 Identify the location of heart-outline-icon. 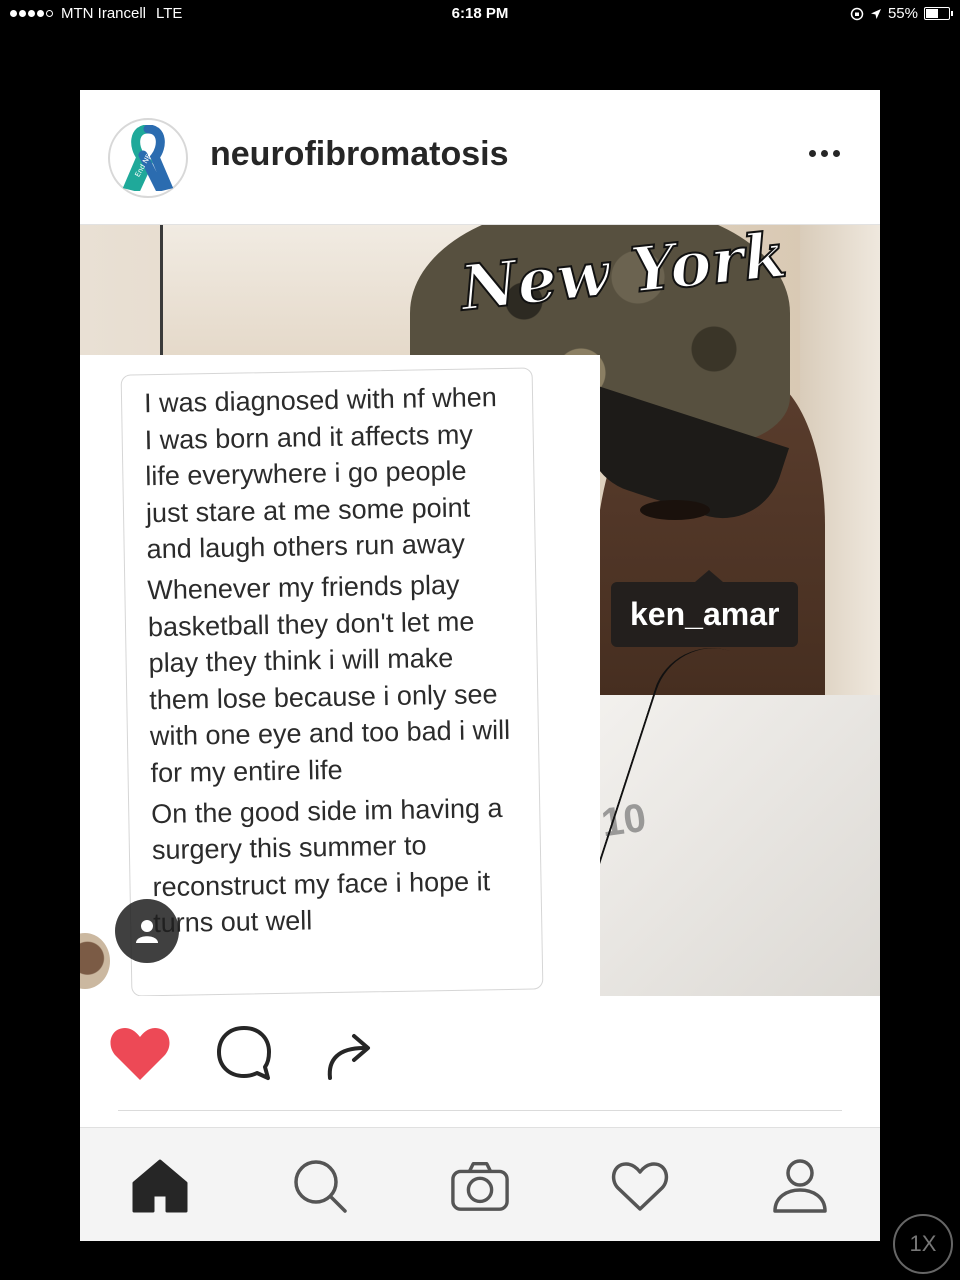
(640, 1186).